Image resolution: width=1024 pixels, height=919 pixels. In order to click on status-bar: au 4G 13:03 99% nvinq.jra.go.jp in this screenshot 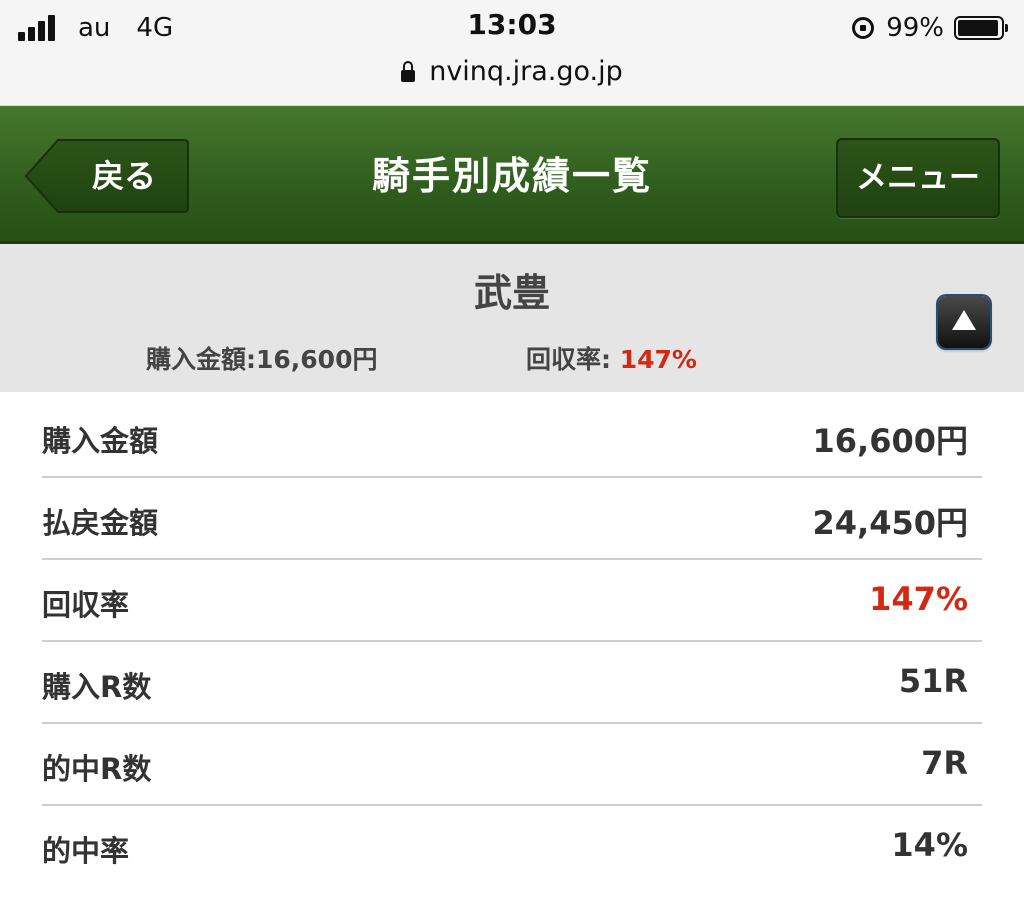, I will do `click(512, 53)`.